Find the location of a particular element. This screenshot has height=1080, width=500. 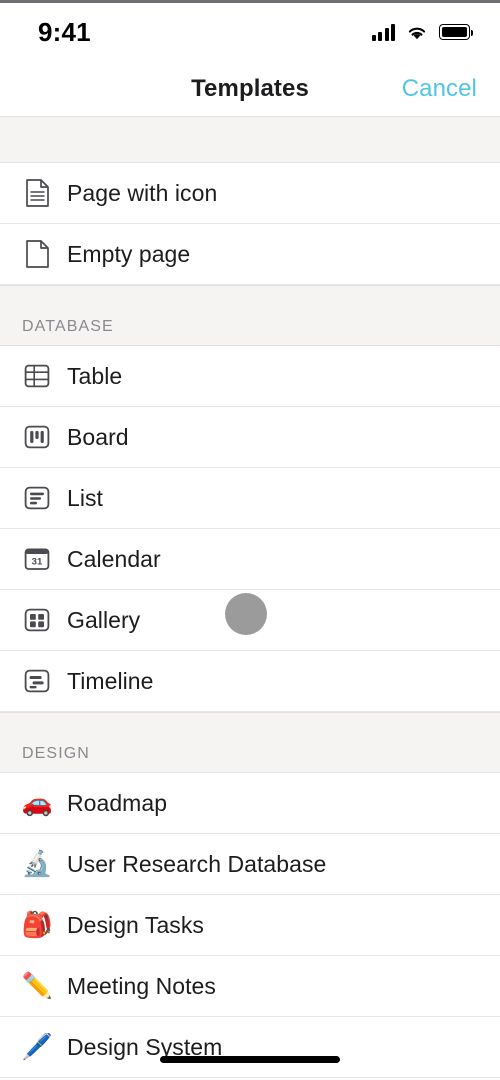

calendar-31-icon: 31 is located at coordinates (37, 559).